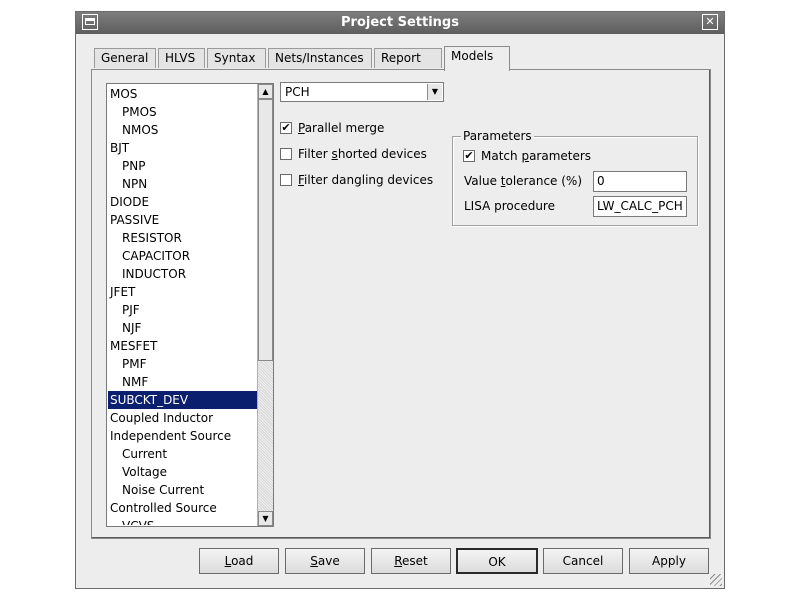 This screenshot has width=800, height=600. What do you see at coordinates (286, 127) in the screenshot?
I see `parallel-merge-checkbox: ✔` at bounding box center [286, 127].